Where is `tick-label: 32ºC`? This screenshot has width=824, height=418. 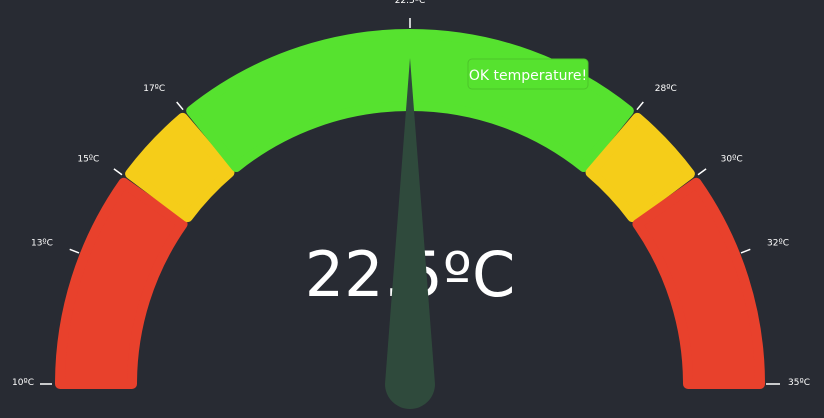
tick-label: 32ºC is located at coordinates (778, 244).